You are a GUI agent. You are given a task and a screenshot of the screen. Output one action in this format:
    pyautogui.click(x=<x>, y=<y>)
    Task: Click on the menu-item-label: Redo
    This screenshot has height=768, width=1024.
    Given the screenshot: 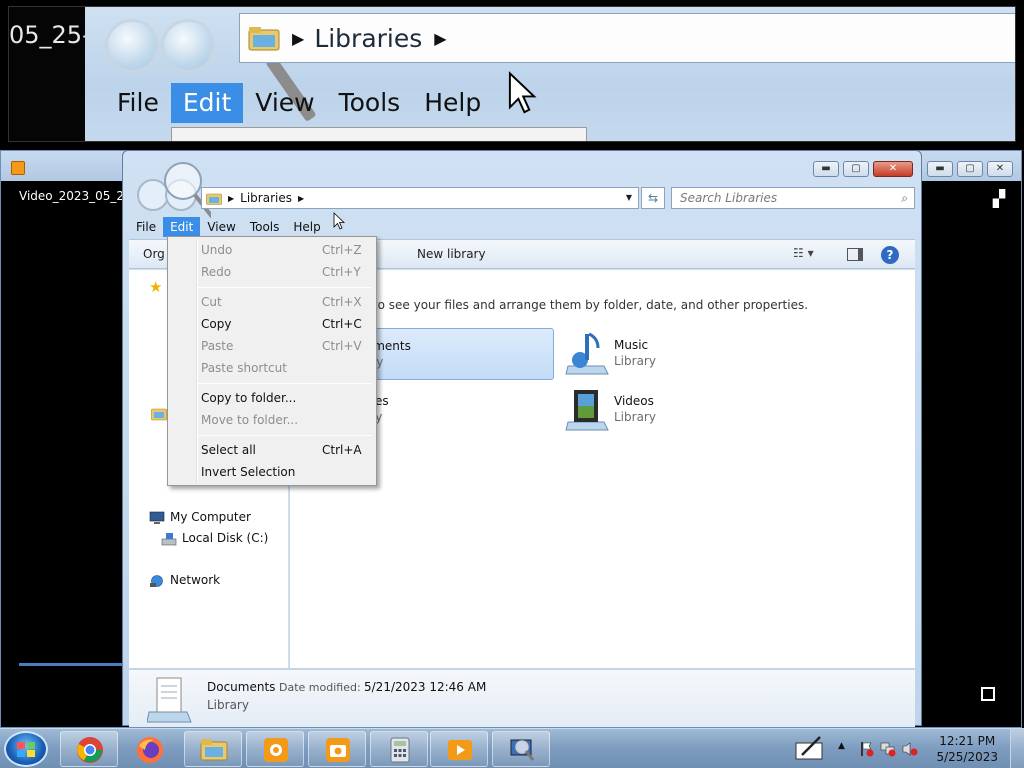 What is the action you would take?
    pyautogui.click(x=216, y=272)
    